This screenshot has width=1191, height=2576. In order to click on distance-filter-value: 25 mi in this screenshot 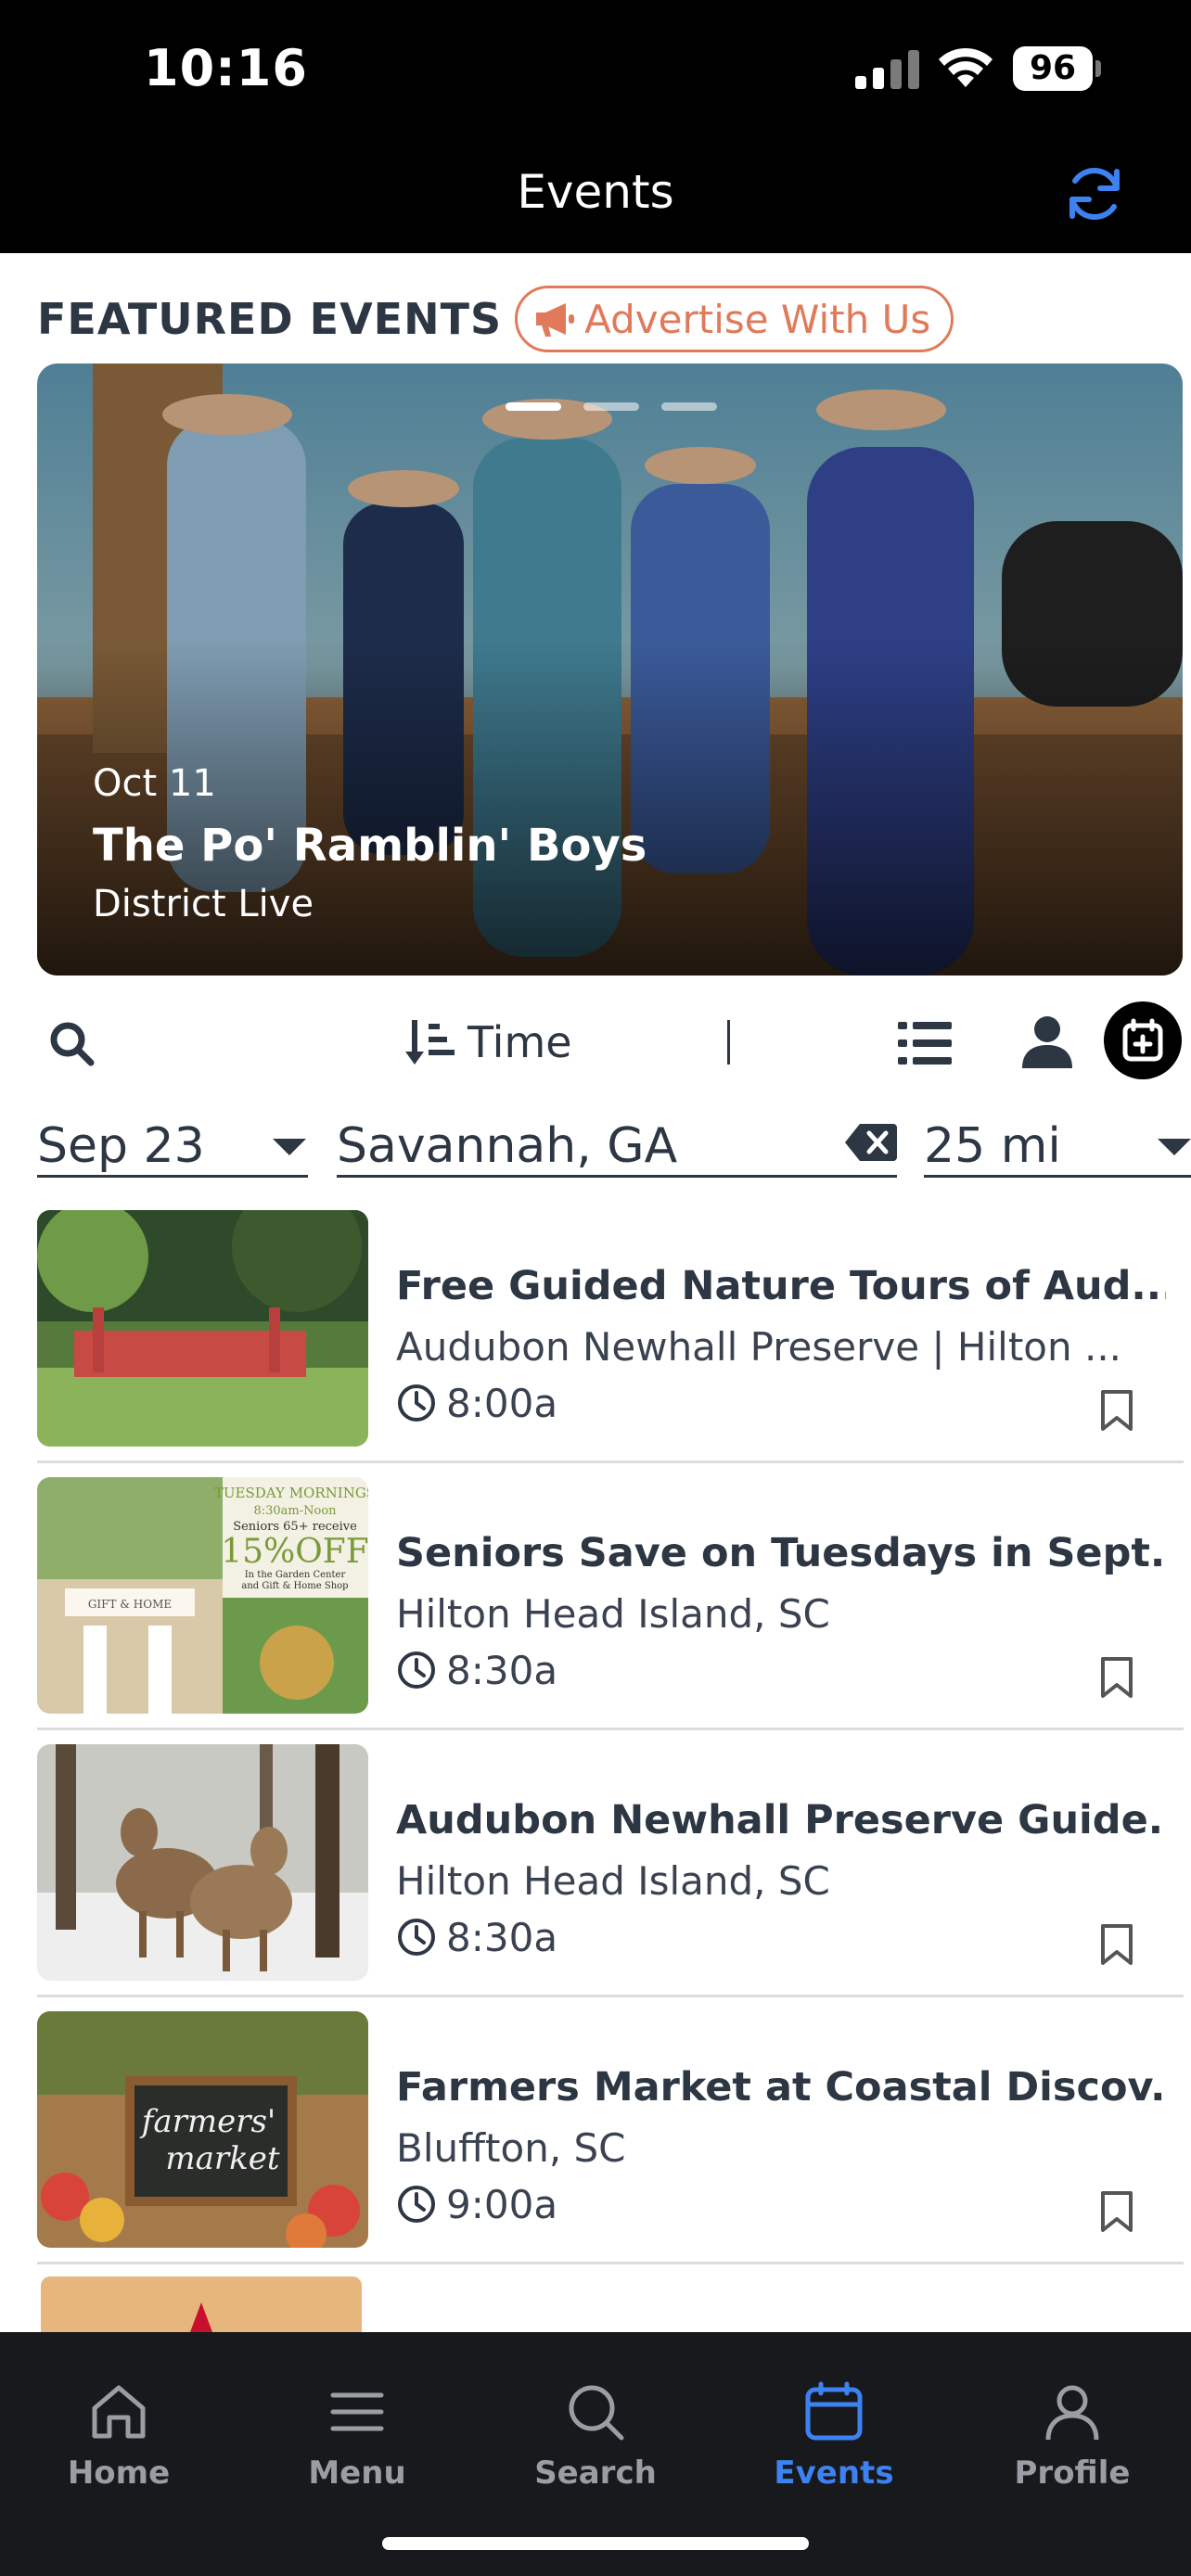, I will do `click(992, 1146)`.